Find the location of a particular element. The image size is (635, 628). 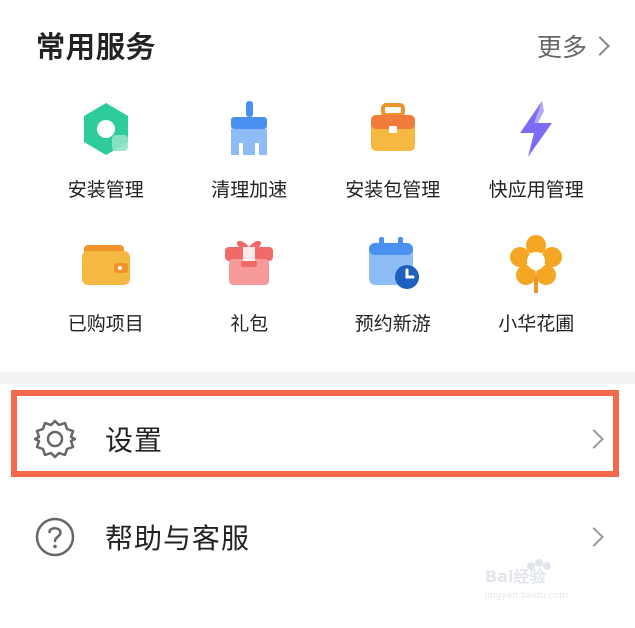

more-link: 更多 is located at coordinates (573, 46).